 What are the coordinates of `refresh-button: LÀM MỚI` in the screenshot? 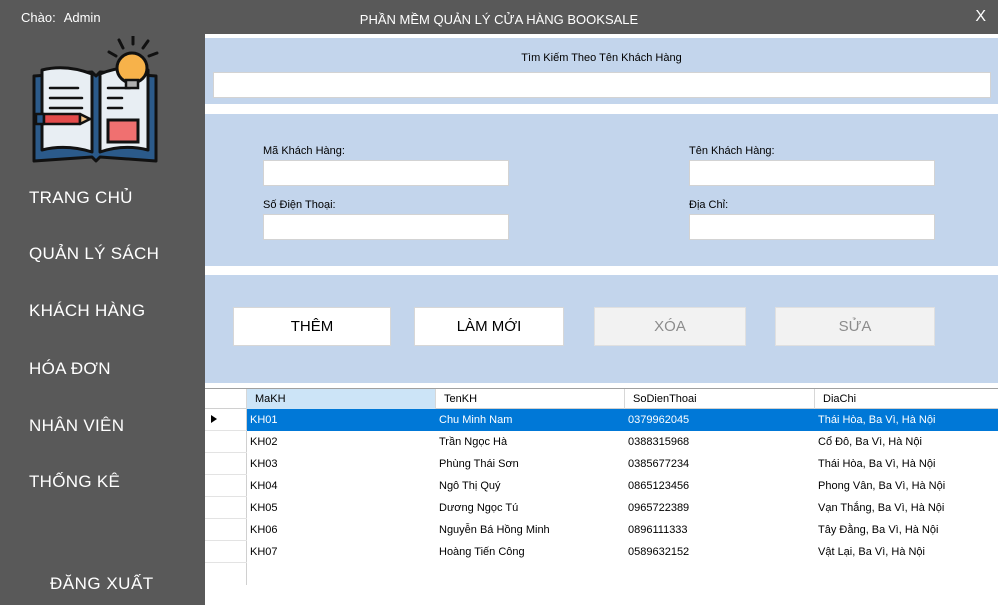 It's located at (489, 326).